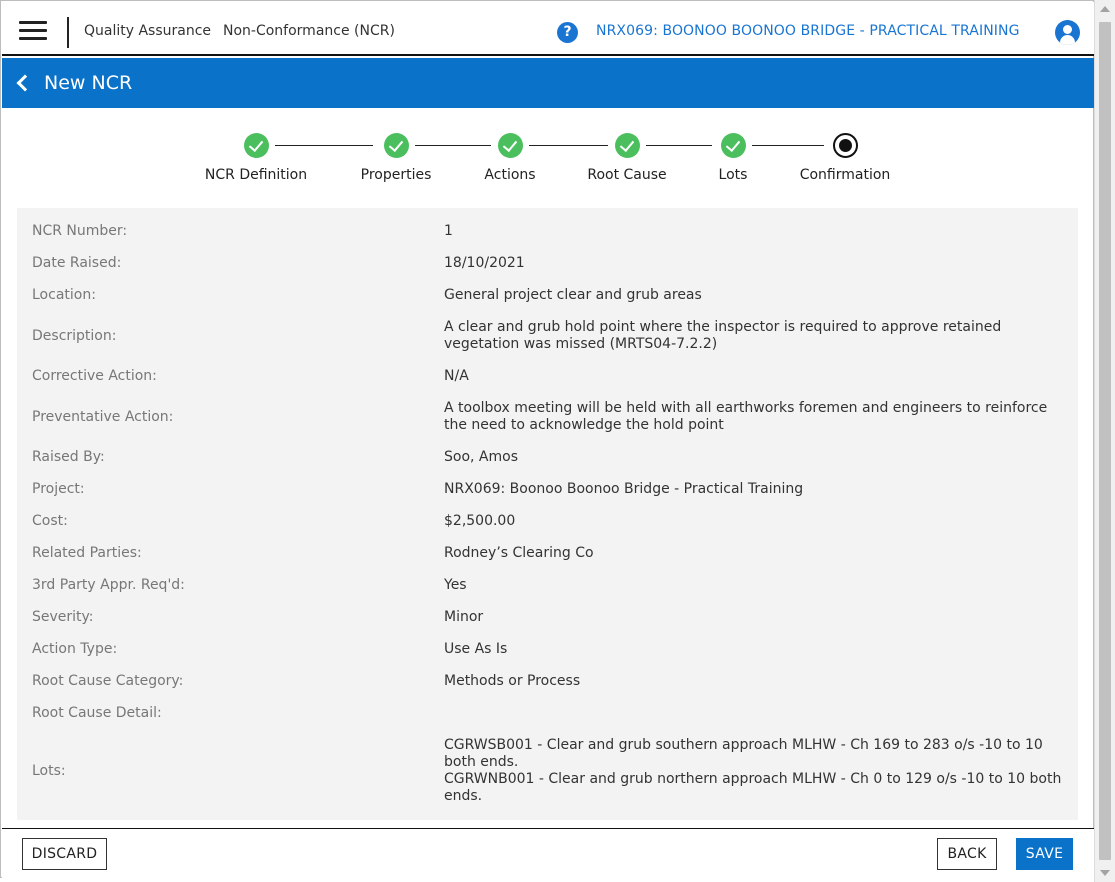 The width and height of the screenshot is (1115, 882). Describe the element at coordinates (547, 376) in the screenshot. I see `detail-row-corrective-action: Corrective Action: N/A` at that location.